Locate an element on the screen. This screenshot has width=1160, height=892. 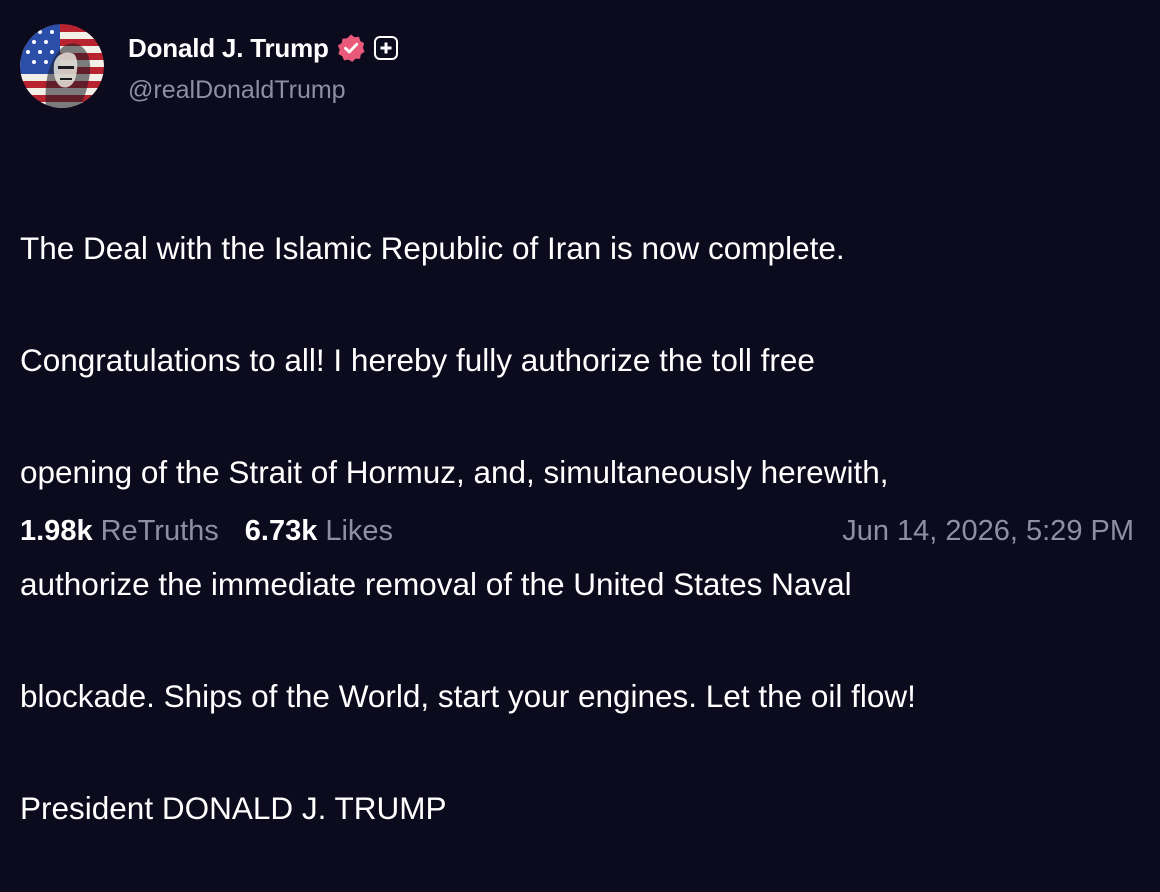
display-name-row: Donald J. Trump is located at coordinates (263, 48).